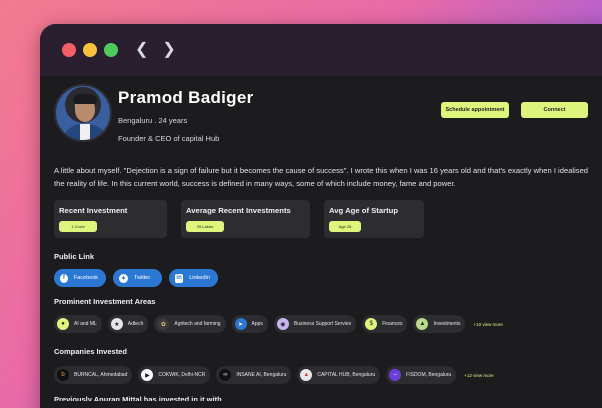 Image resolution: width=602 pixels, height=408 pixels. I want to click on area-chip-finances: $ Finances, so click(385, 324).